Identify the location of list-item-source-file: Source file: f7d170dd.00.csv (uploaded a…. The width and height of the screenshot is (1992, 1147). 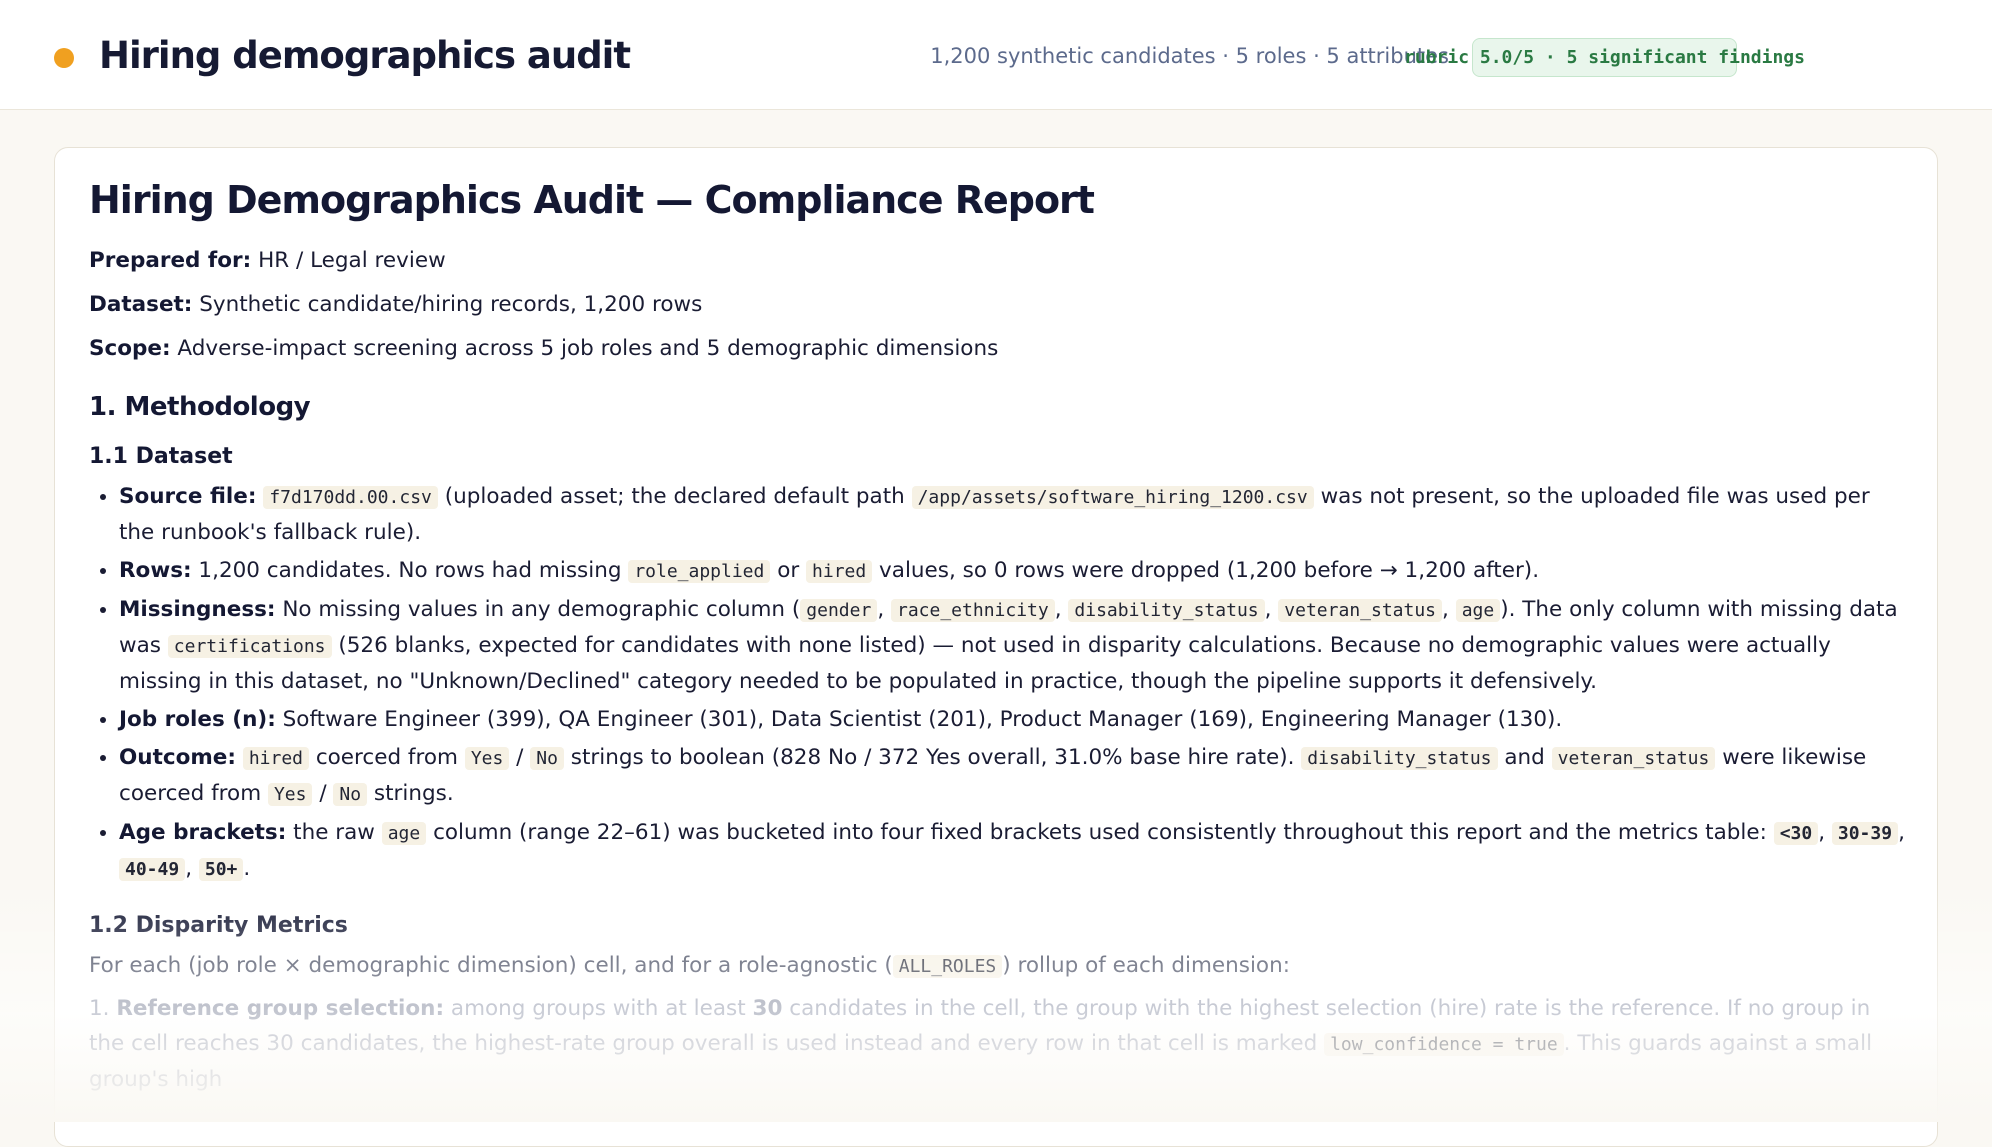
(1014, 514).